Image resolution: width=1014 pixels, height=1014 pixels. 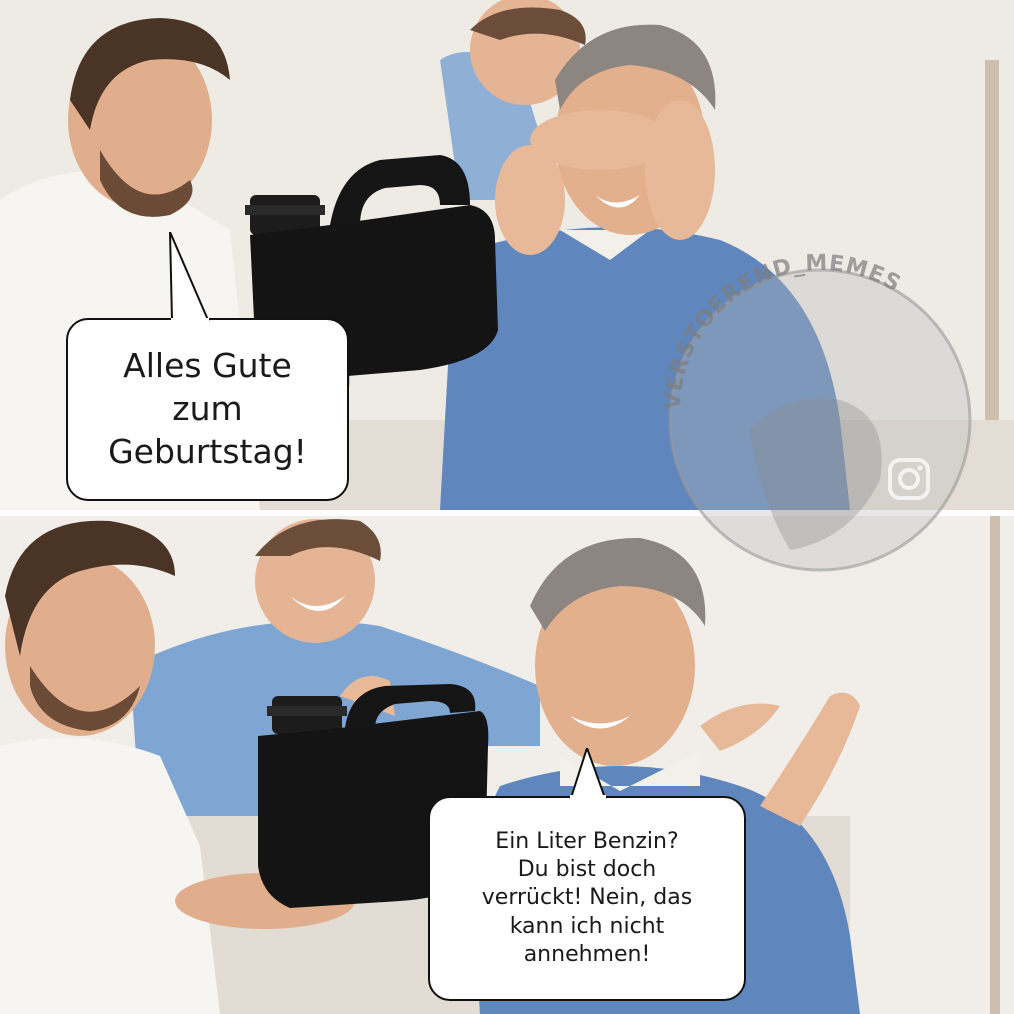 I want to click on speech-bubble-top-text: Alles Gute zum Geburtstag!, so click(x=207, y=408).